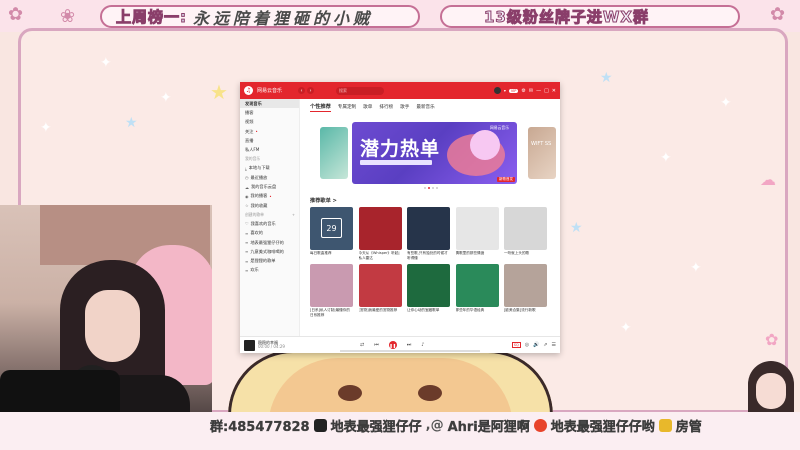  What do you see at coordinates (404, 107) in the screenshot?
I see `tab-artists: 歌手` at bounding box center [404, 107].